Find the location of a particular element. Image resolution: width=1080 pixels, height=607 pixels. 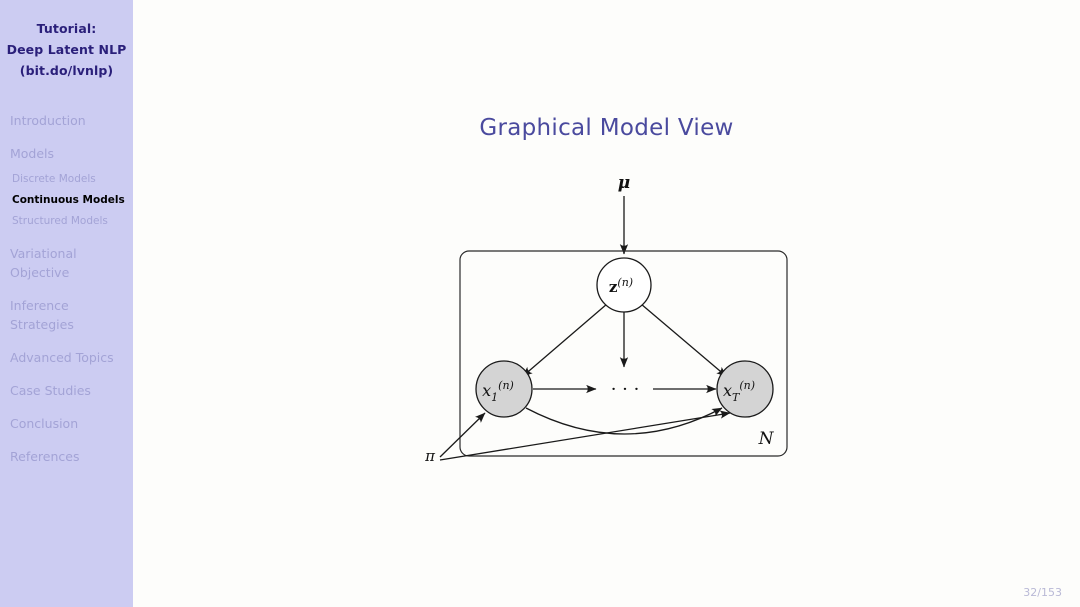

sidebar-item-conclusion: Conclusion is located at coordinates (69, 423).